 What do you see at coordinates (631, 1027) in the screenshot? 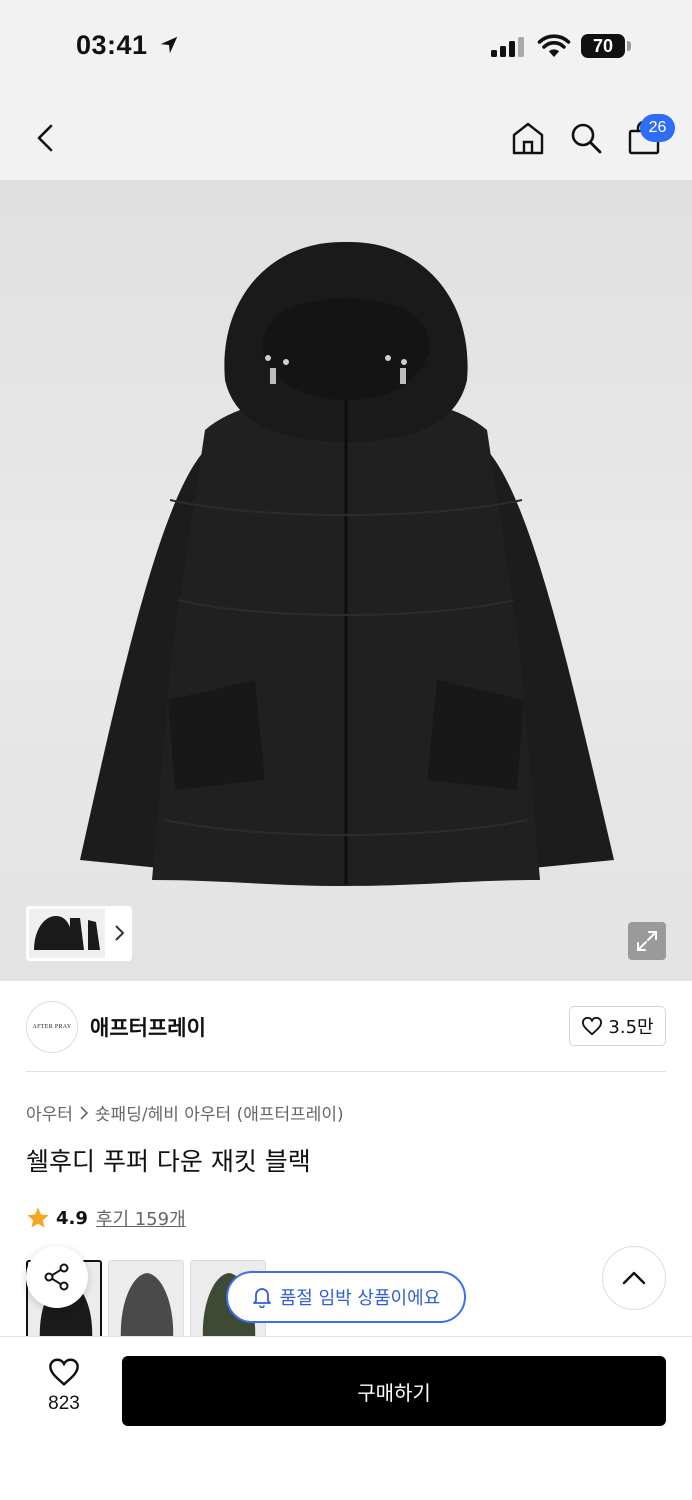
I see `brand-like-count: 3.5만` at bounding box center [631, 1027].